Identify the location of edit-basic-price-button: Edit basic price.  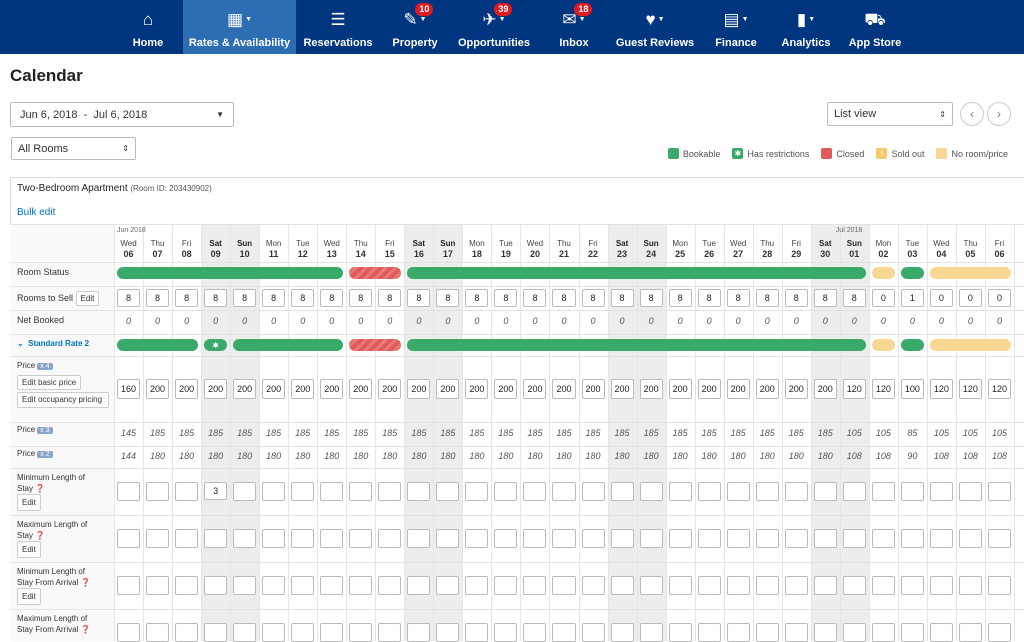
(49, 382).